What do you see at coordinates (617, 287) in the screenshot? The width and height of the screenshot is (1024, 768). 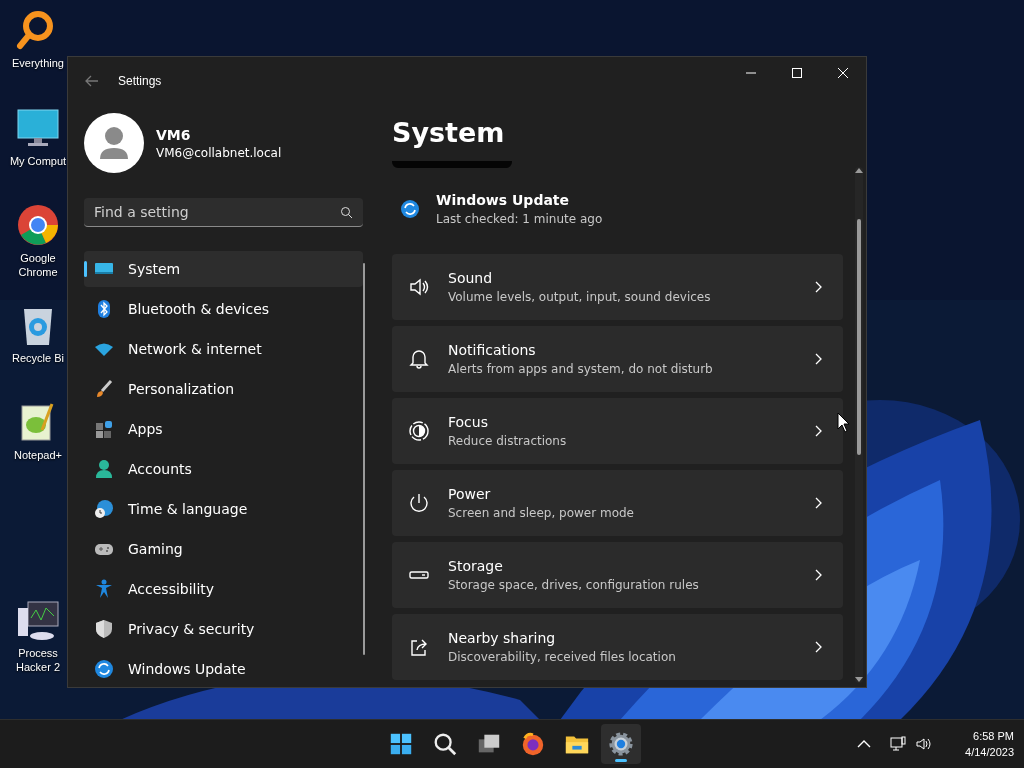 I see `settings-card: Sound Volume levels, output, input, sound devices` at bounding box center [617, 287].